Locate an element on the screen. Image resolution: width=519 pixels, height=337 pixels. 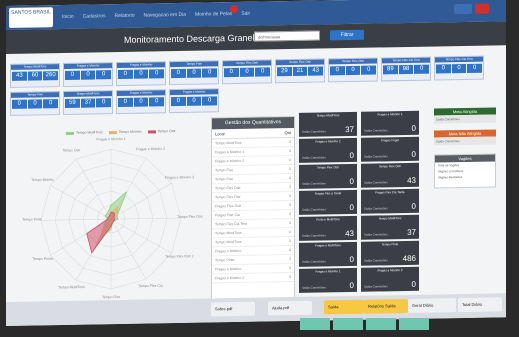
radar-axis-label: Tempo Flex Cia is located at coordinates (150, 286).